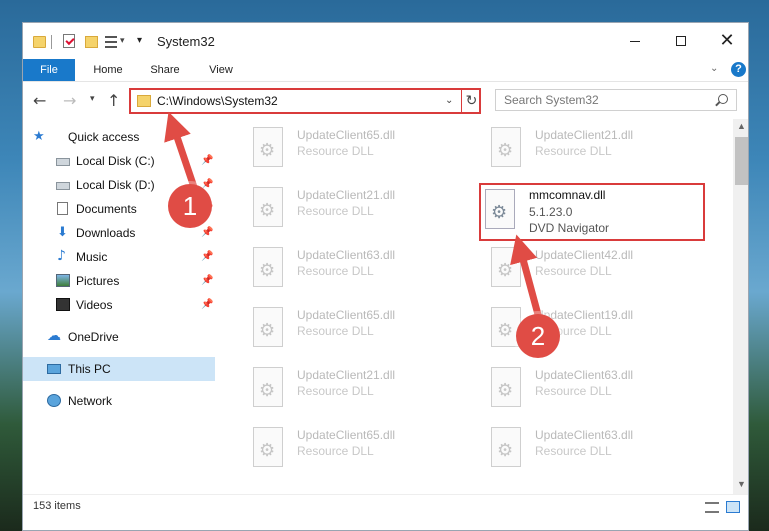 Image resolution: width=769 pixels, height=531 pixels. What do you see at coordinates (63, 304) in the screenshot?
I see `videos-icon` at bounding box center [63, 304].